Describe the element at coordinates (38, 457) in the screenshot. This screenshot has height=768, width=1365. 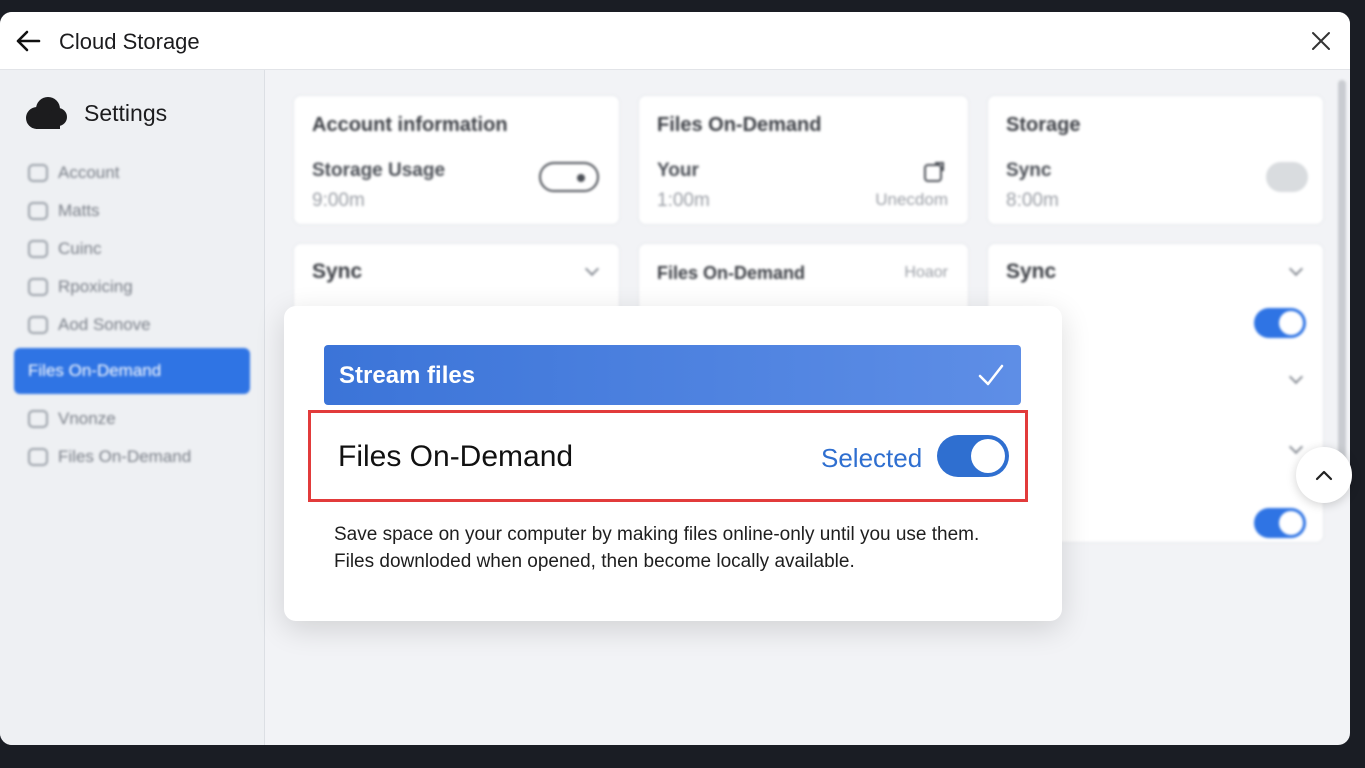
I see `file-icon` at that location.